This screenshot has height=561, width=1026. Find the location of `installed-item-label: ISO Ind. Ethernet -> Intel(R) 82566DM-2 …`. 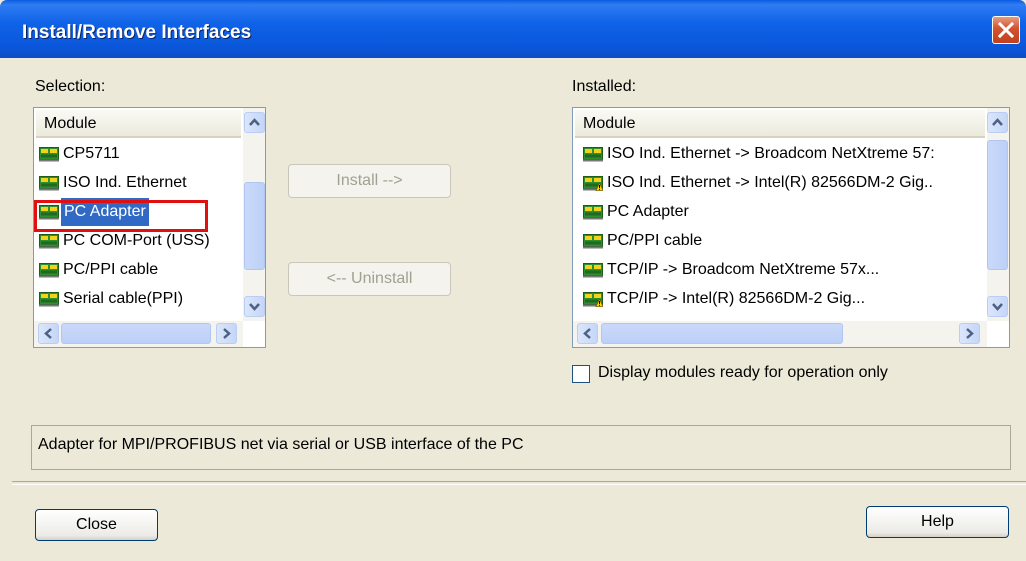

installed-item-label: ISO Ind. Ethernet -> Intel(R) 82566DM-2 … is located at coordinates (770, 182).